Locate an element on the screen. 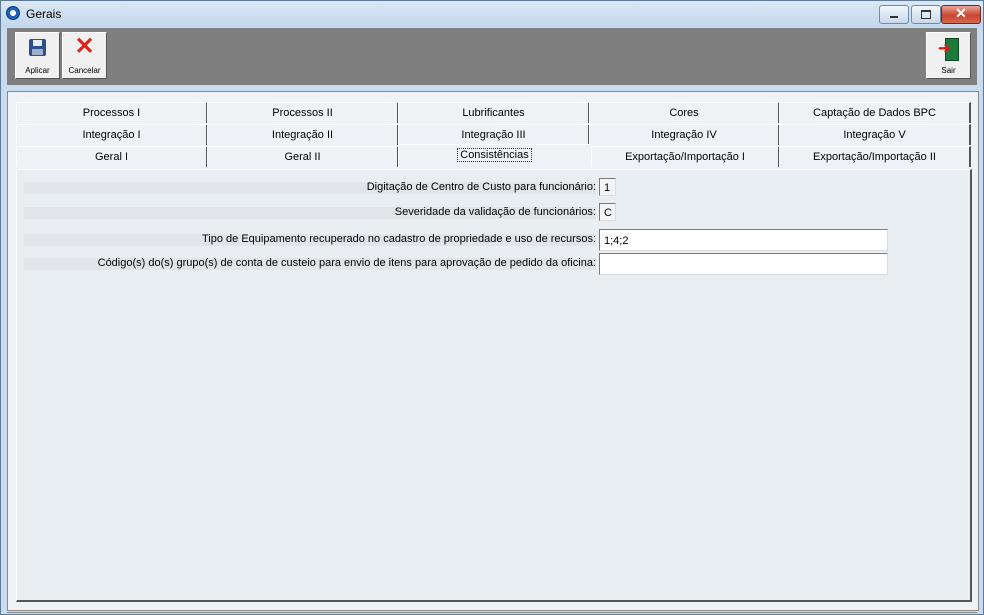 The image size is (984, 615). save-icon is located at coordinates (37, 47).